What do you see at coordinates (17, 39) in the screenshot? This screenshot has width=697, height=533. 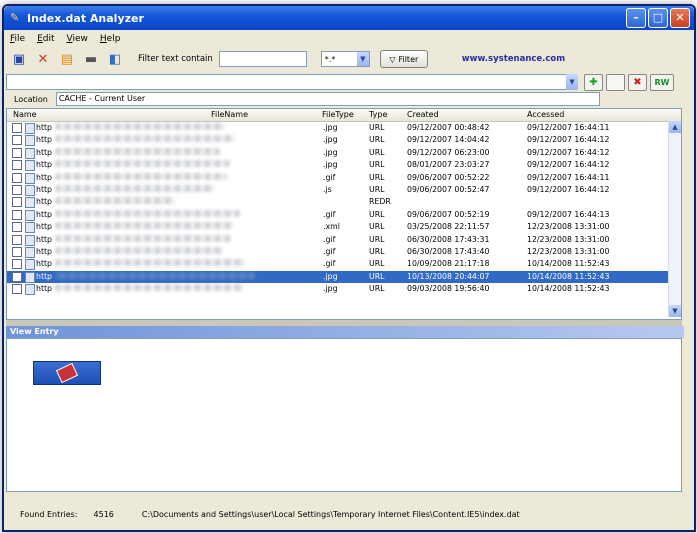 I see `menu-file: File` at bounding box center [17, 39].